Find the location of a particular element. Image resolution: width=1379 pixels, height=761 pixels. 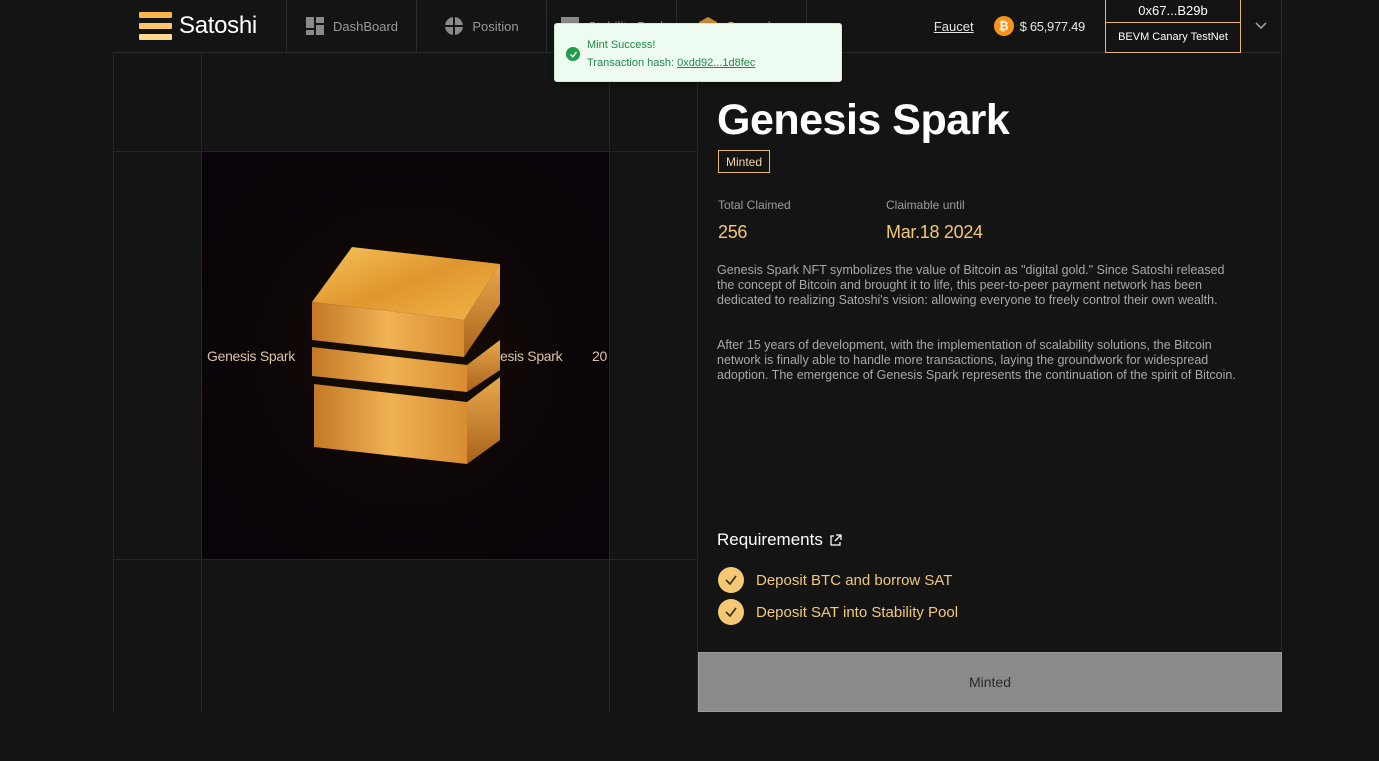

nav-item-position: Position is located at coordinates (482, 26).